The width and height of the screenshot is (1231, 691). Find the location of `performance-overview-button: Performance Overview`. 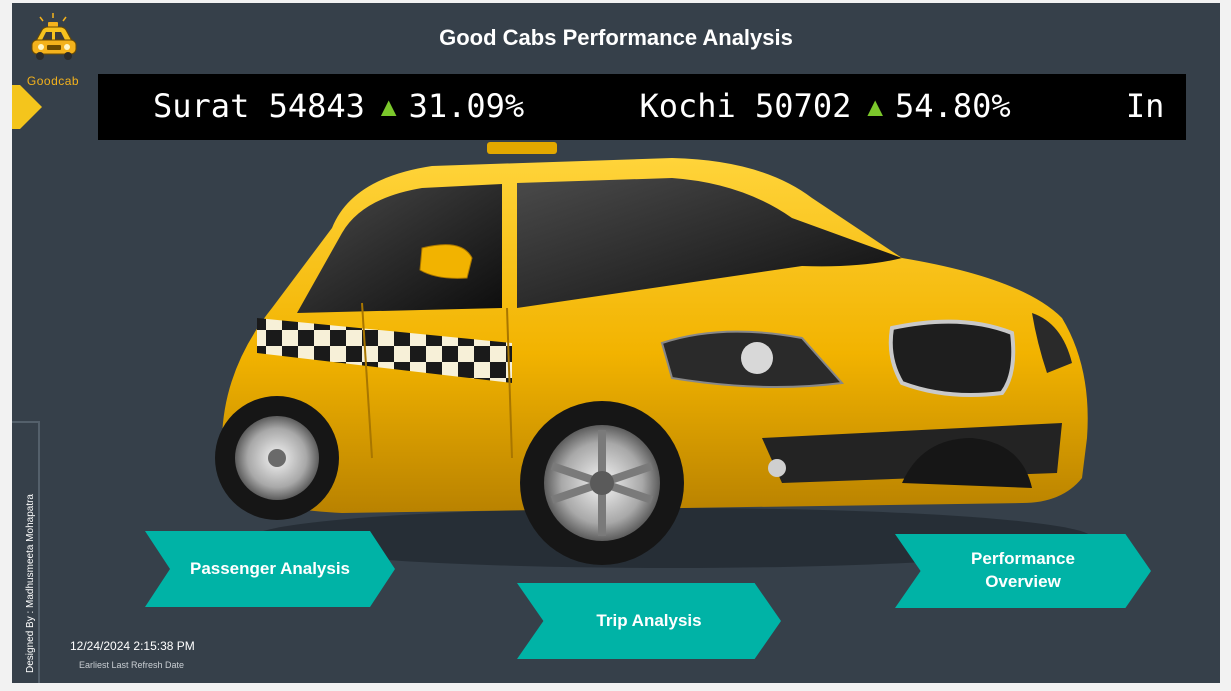

performance-overview-button: Performance Overview is located at coordinates (1023, 571).